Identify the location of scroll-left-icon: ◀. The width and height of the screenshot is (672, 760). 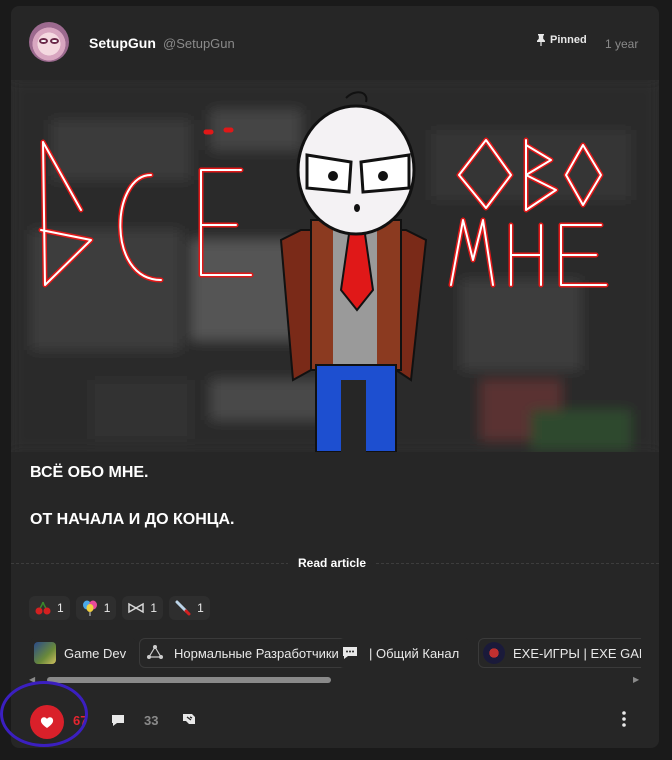
(33, 680).